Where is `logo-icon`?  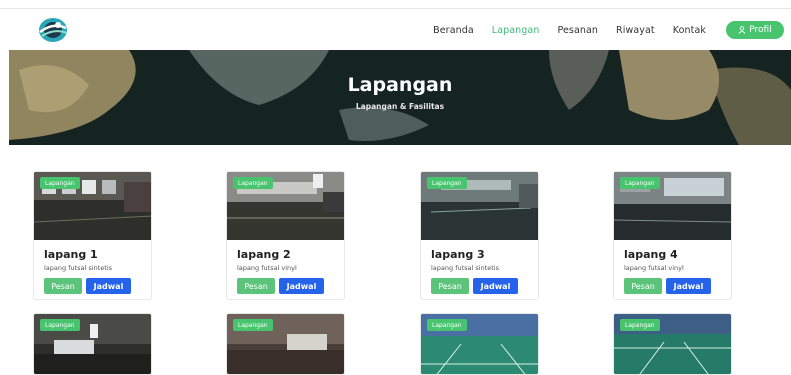
logo-icon is located at coordinates (53, 30).